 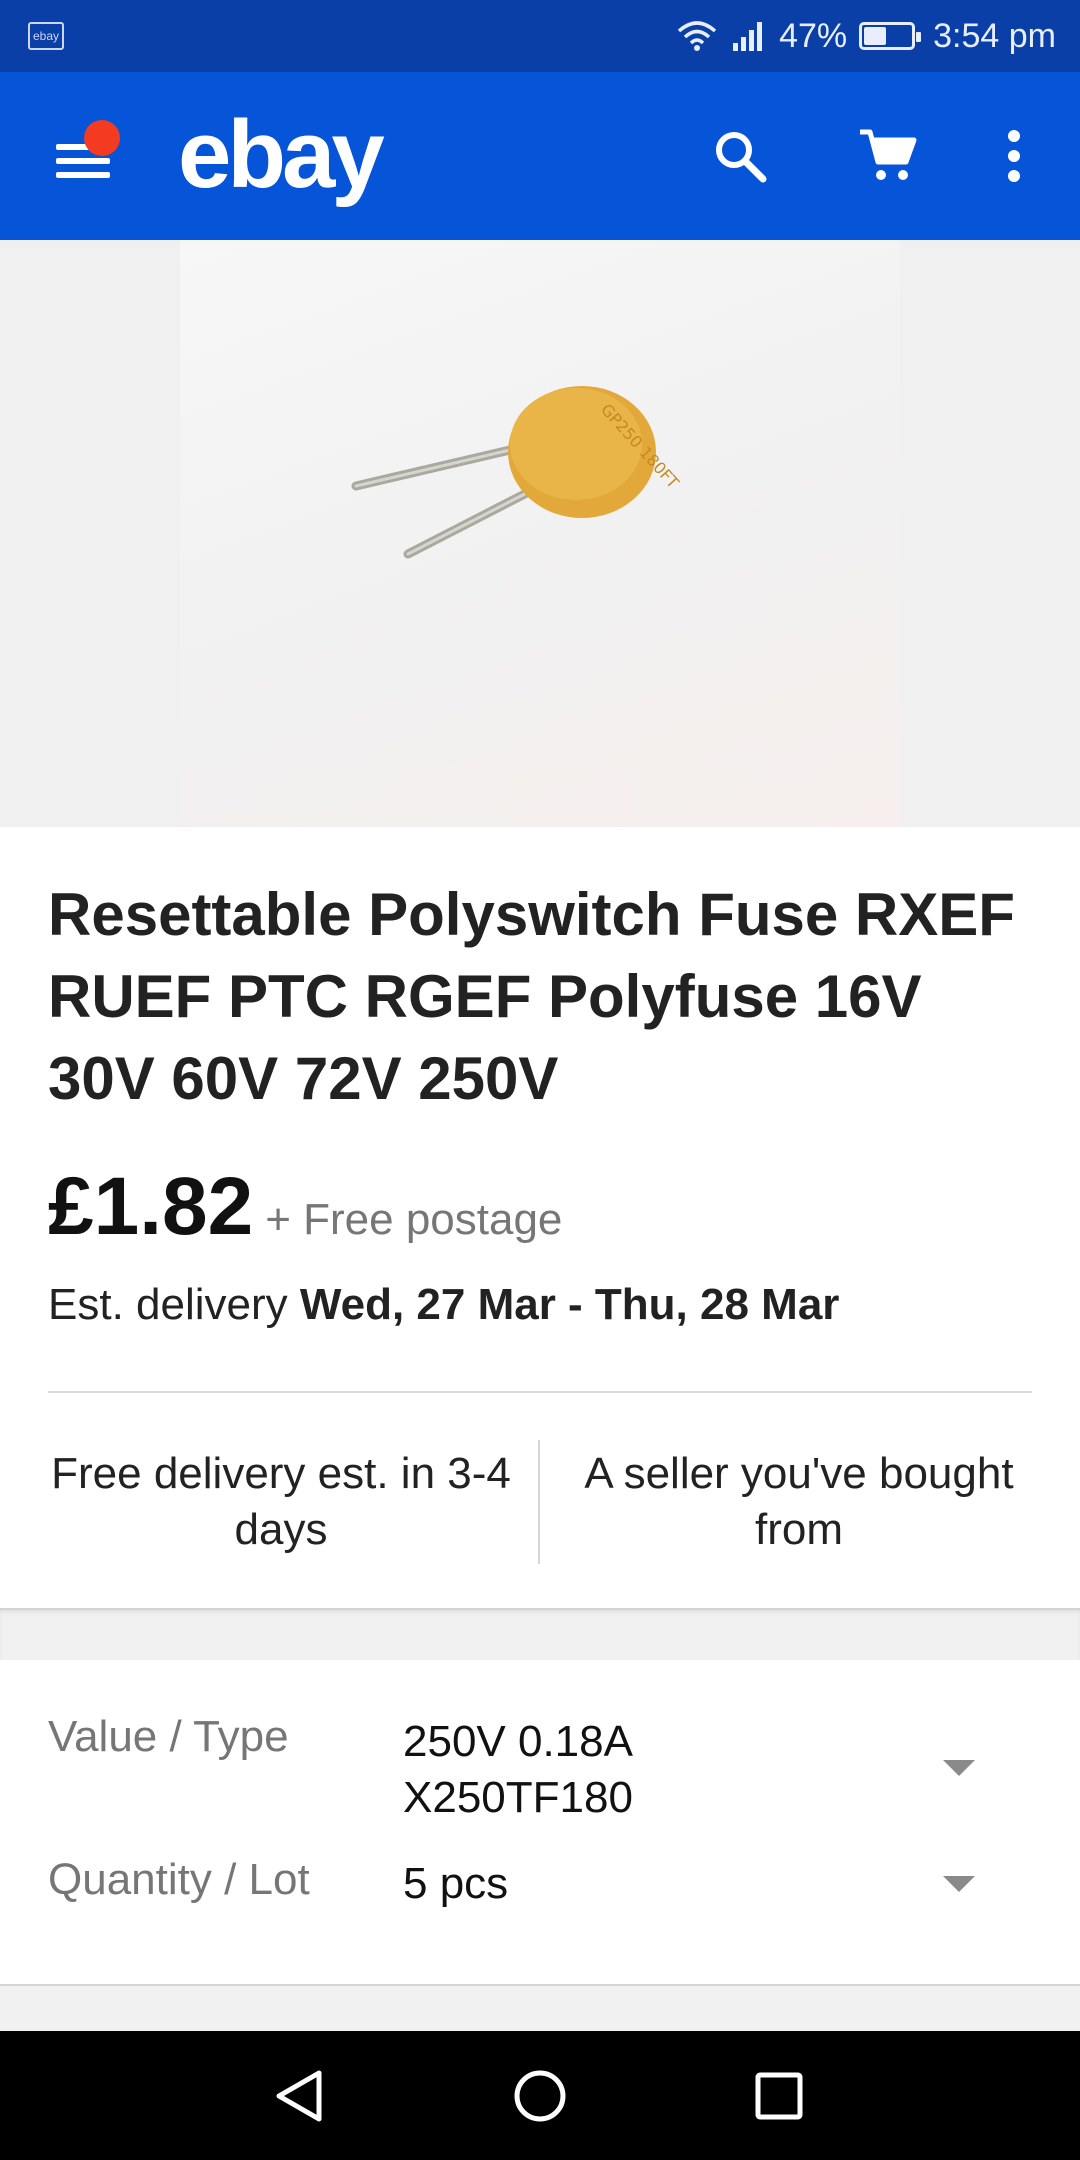 What do you see at coordinates (174, 1304) in the screenshot?
I see `delivery-prefix: Est. delivery` at bounding box center [174, 1304].